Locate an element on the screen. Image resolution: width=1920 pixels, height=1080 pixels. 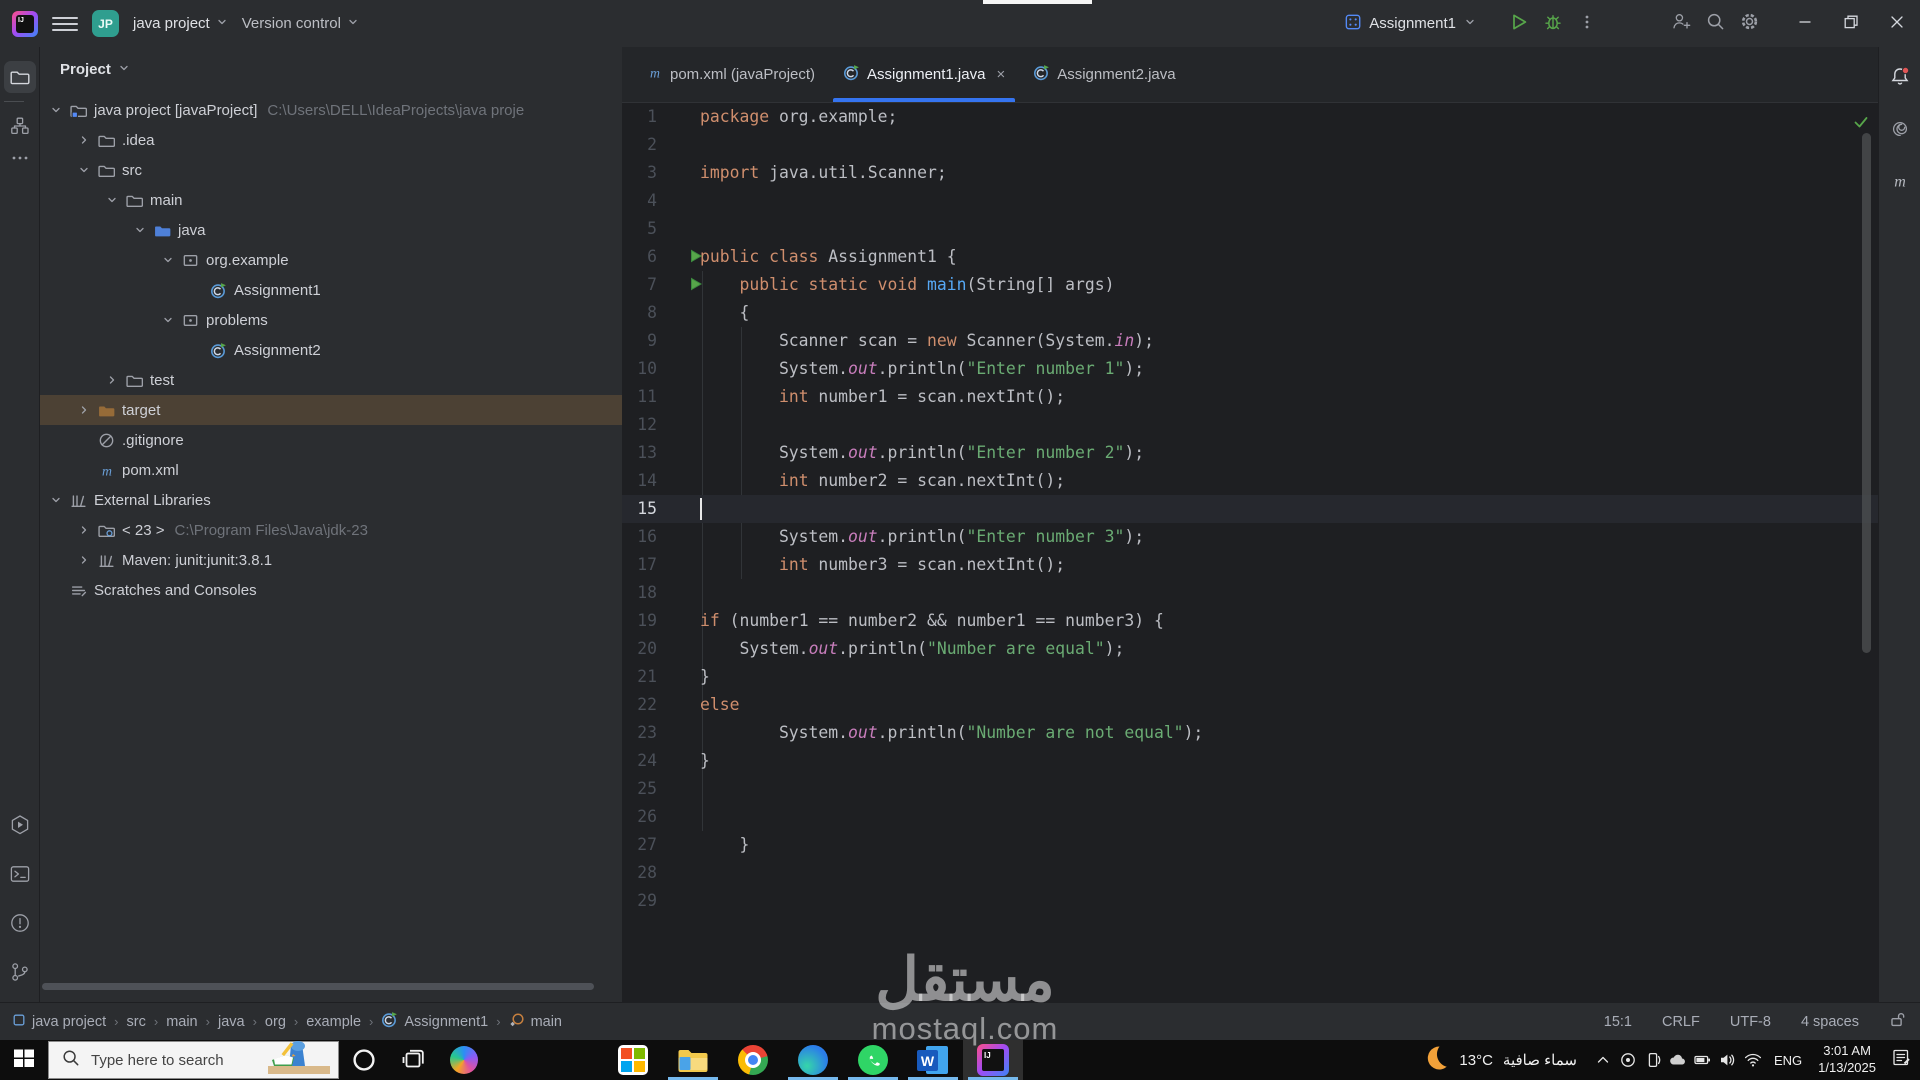
line-number: 13 is located at coordinates (639, 453).